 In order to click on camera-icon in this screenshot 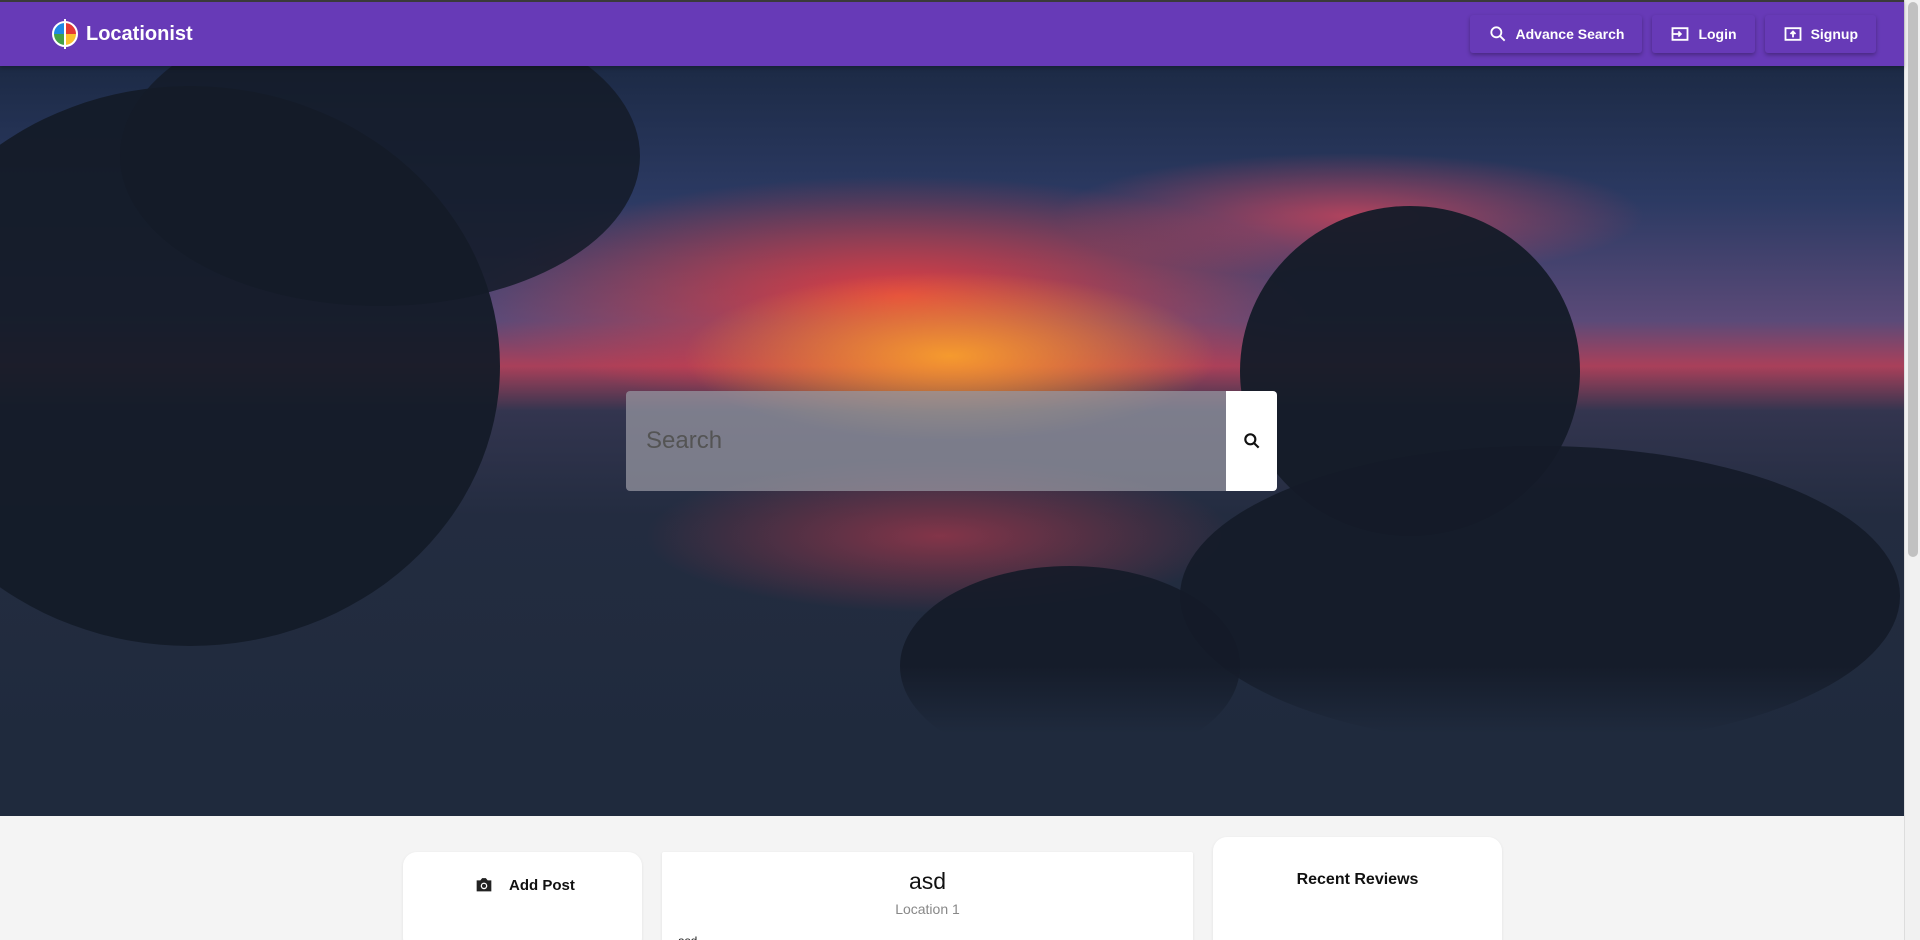, I will do `click(484, 885)`.